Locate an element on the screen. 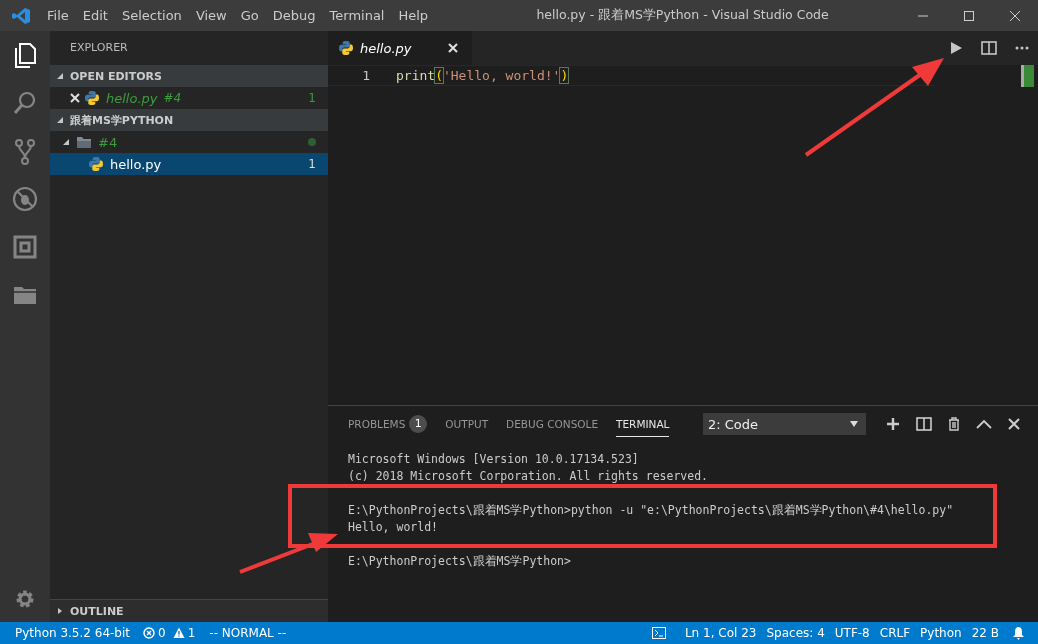 This screenshot has height=644, width=1038. warning-icon is located at coordinates (178, 633).